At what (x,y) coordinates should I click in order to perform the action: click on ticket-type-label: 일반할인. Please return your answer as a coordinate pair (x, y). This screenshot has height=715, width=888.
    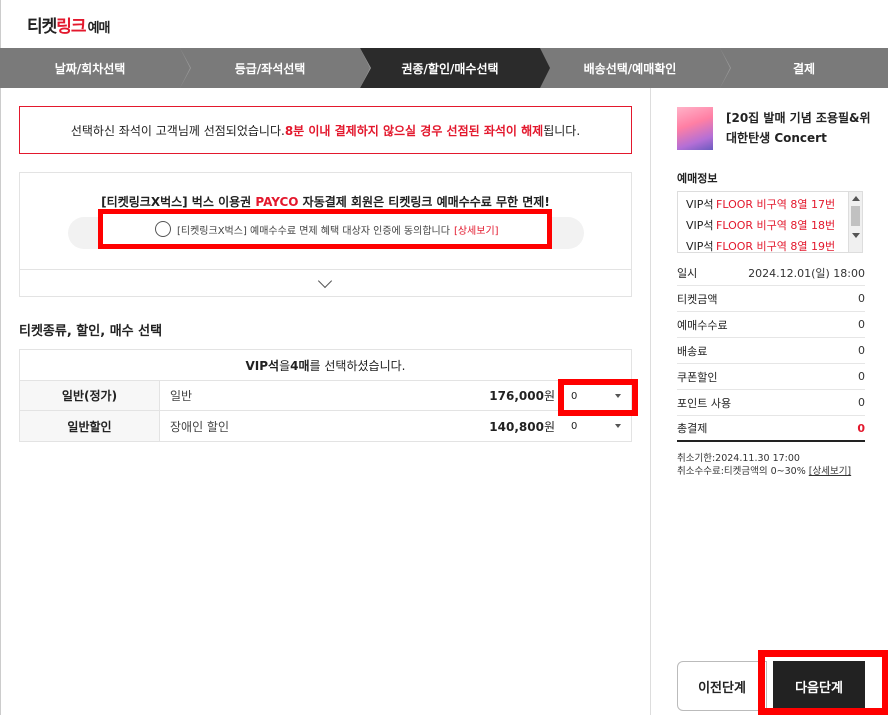
    Looking at the image, I should click on (90, 426).